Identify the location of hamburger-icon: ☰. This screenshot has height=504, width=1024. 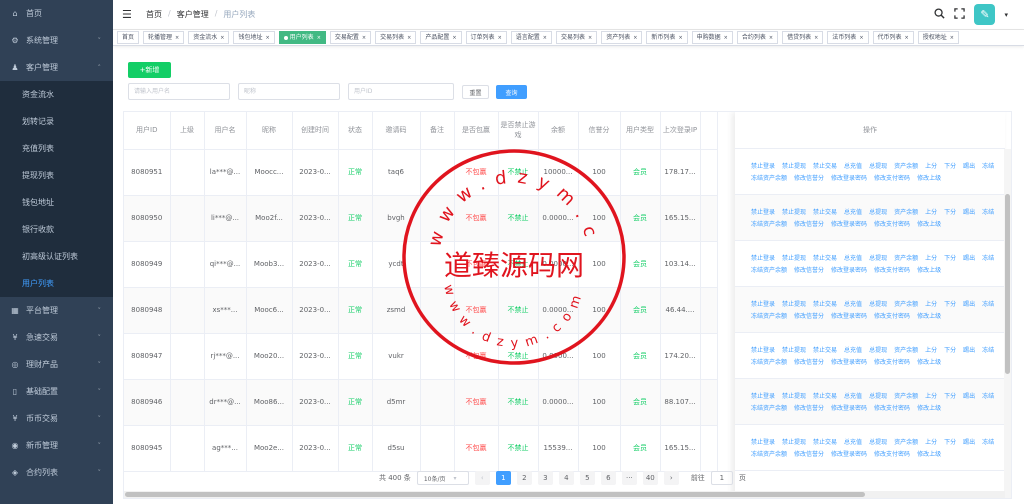
(129, 14).